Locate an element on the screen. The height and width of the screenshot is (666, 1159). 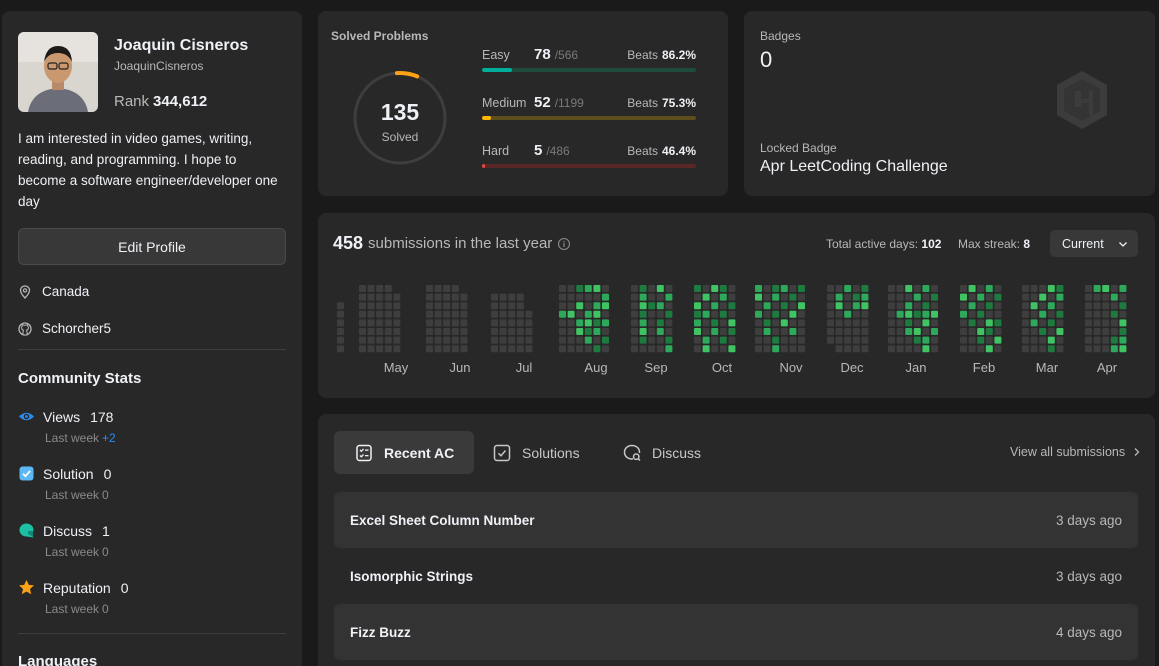
tab-recent-ac: Recent AC is located at coordinates (404, 452).